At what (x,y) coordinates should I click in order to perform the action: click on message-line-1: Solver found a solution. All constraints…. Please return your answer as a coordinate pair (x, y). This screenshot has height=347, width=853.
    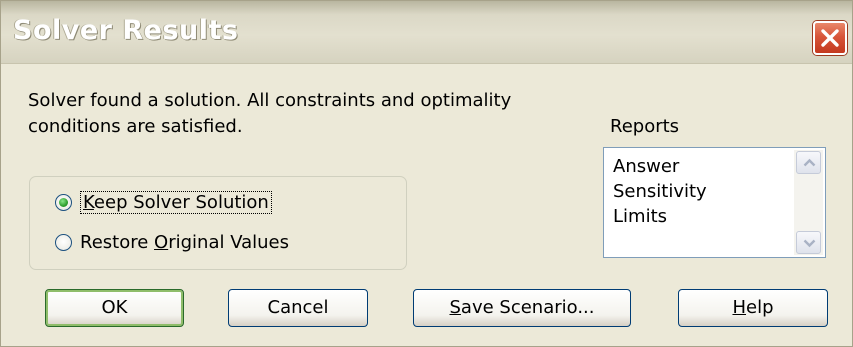
    Looking at the image, I should click on (270, 100).